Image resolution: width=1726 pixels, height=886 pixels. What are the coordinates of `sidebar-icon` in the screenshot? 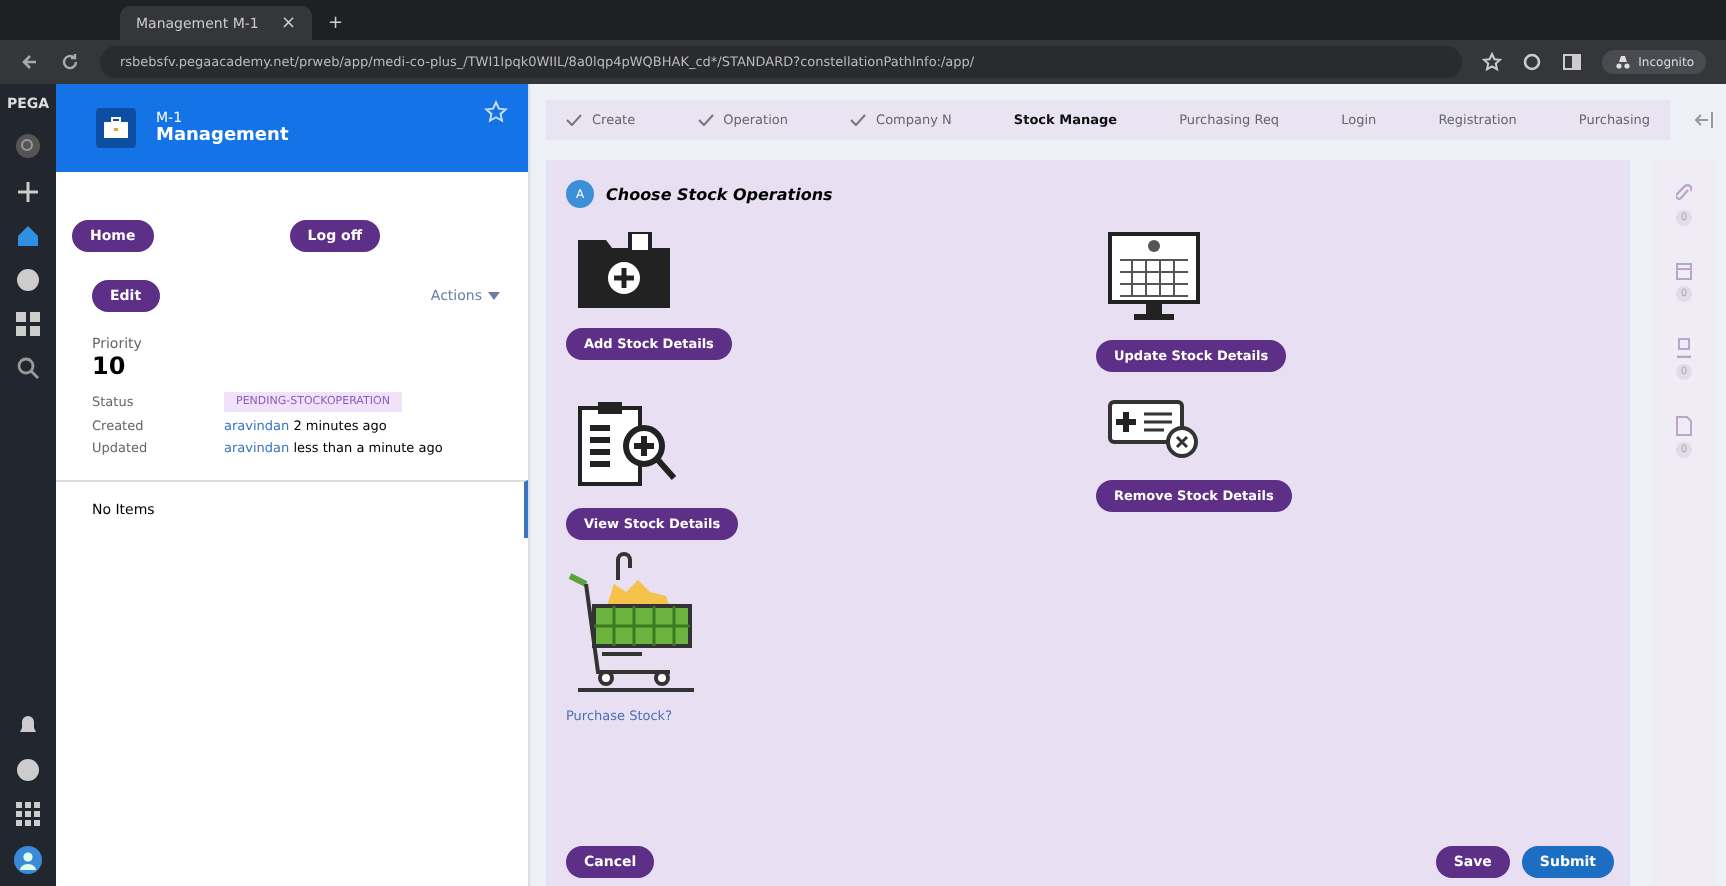 It's located at (1572, 62).